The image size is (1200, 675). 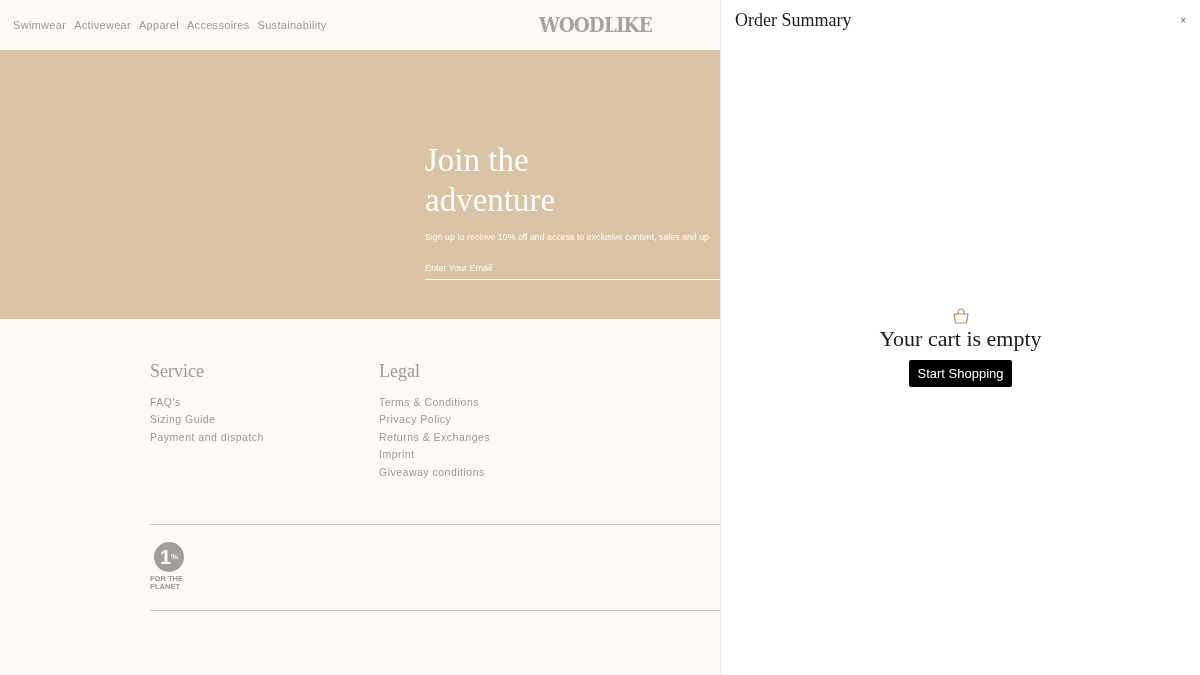 What do you see at coordinates (177, 371) in the screenshot?
I see `footer-heading: Service` at bounding box center [177, 371].